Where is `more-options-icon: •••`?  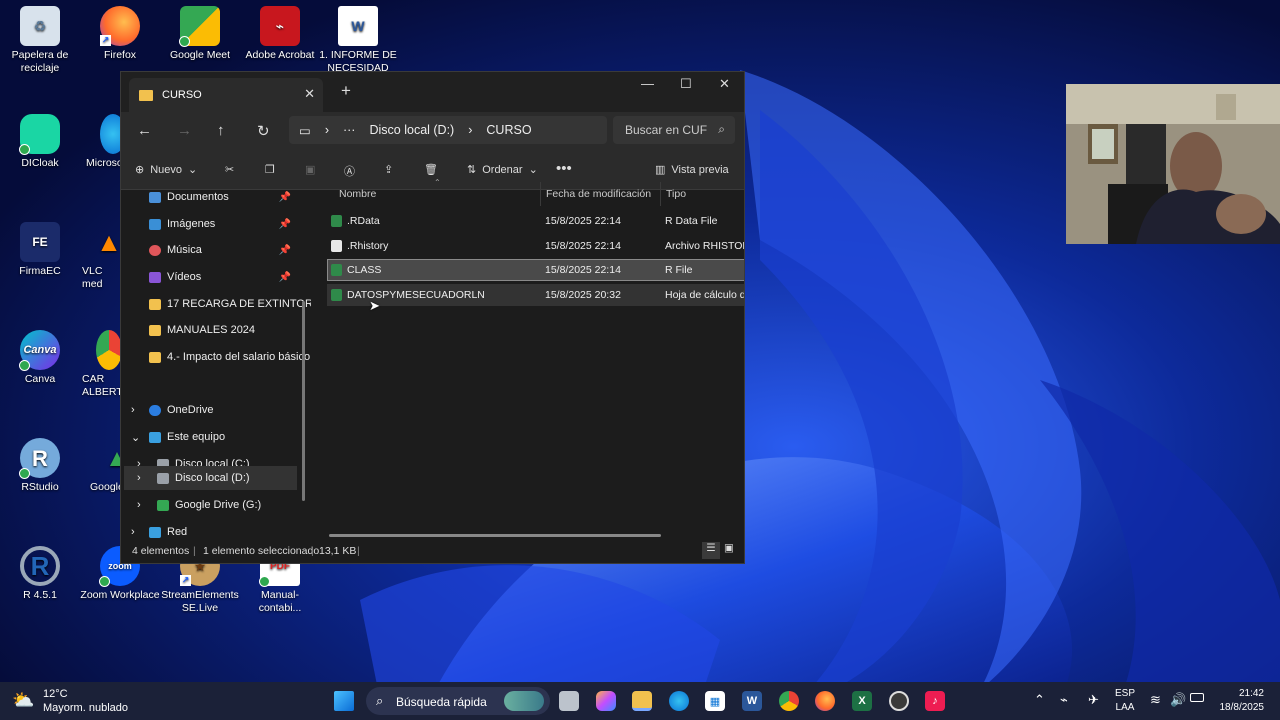
more-options-icon: ••• is located at coordinates (564, 168).